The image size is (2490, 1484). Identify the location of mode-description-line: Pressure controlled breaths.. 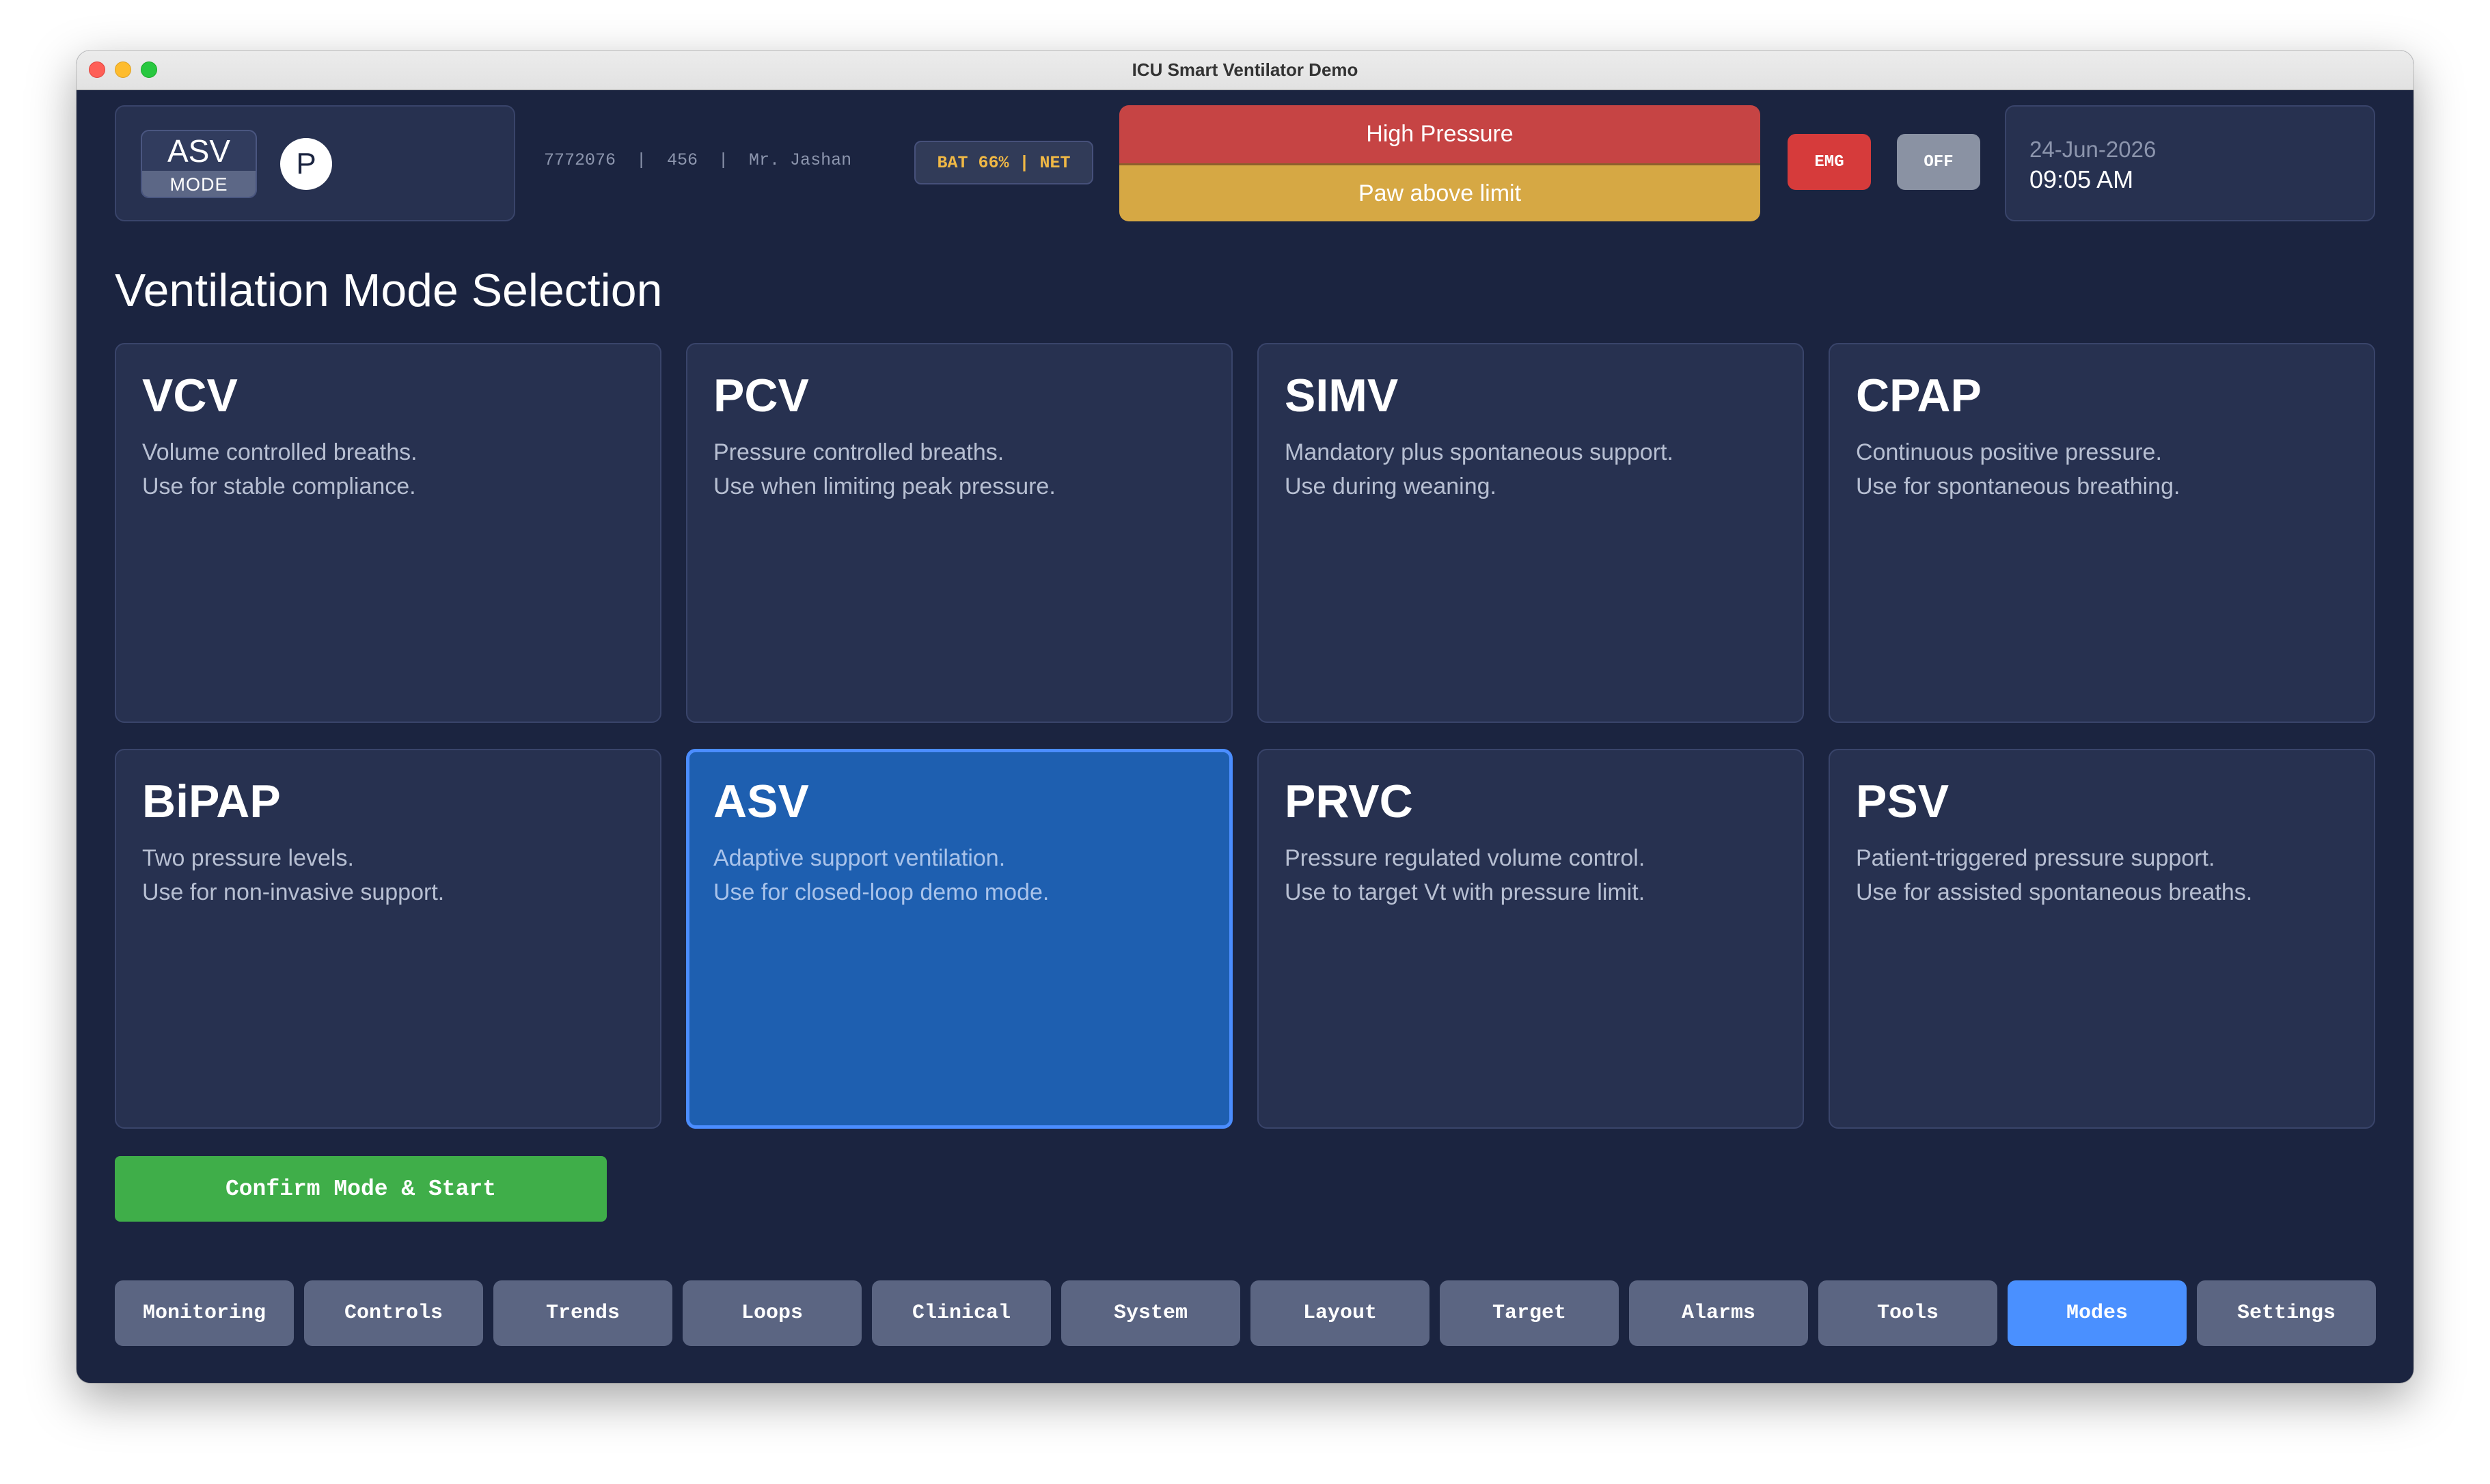
(858, 452).